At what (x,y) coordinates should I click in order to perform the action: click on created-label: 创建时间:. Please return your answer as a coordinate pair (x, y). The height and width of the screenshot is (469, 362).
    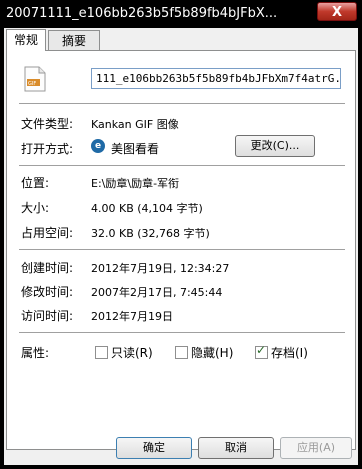
    Looking at the image, I should click on (47, 268).